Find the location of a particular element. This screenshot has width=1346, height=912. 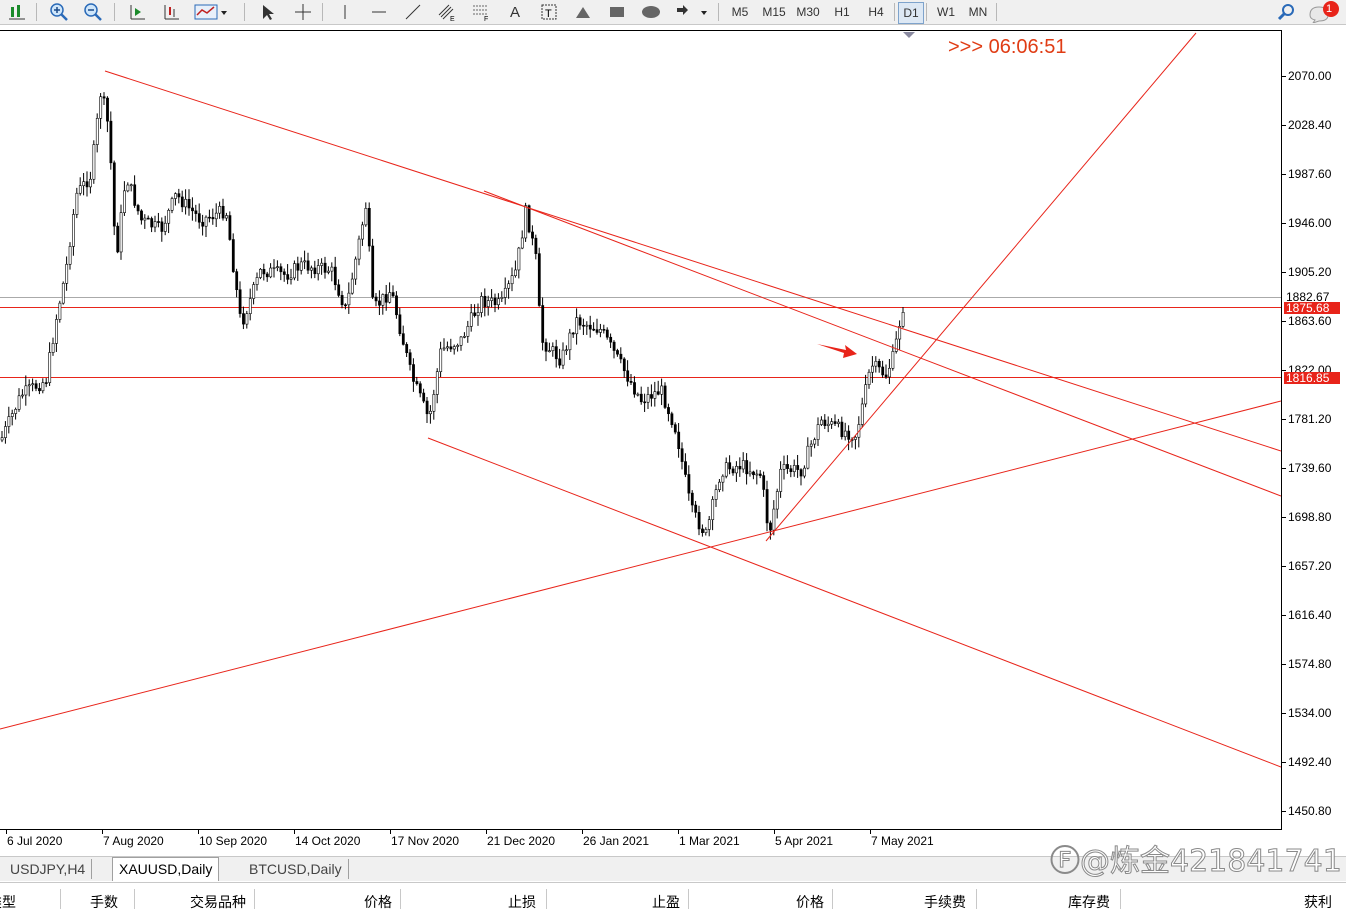

col-stop-loss: 止损 is located at coordinates (522, 902).